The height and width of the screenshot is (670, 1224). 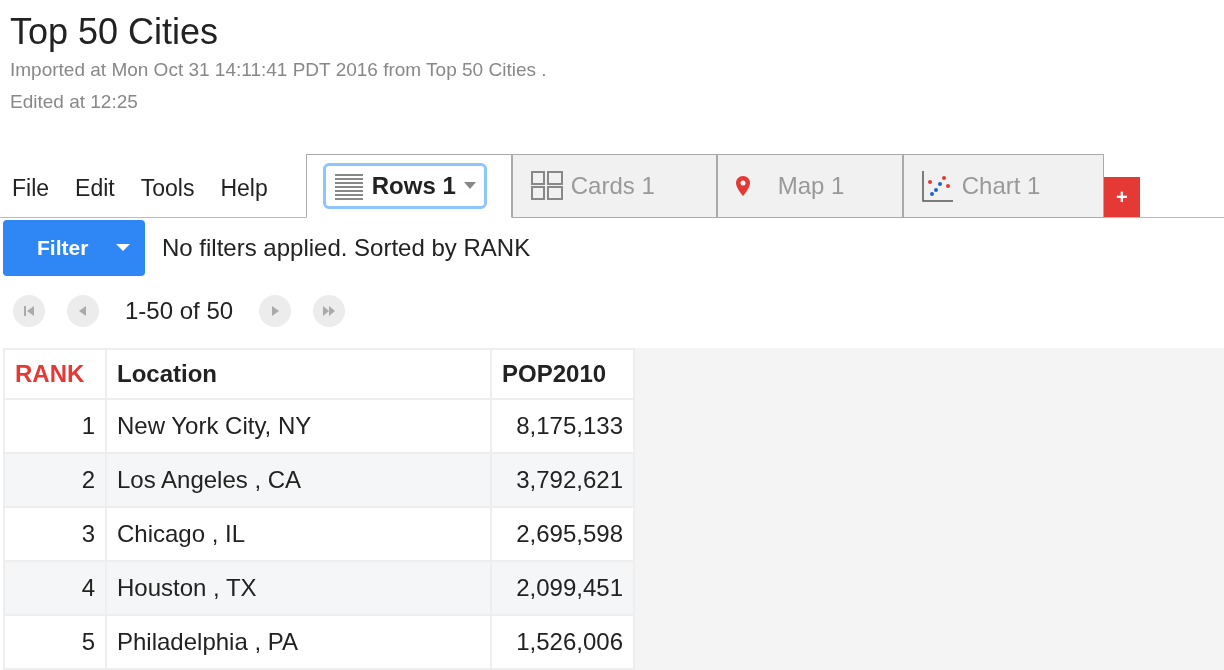 What do you see at coordinates (346, 248) in the screenshot?
I see `filter-status: No filters applied. Sorted by RANK` at bounding box center [346, 248].